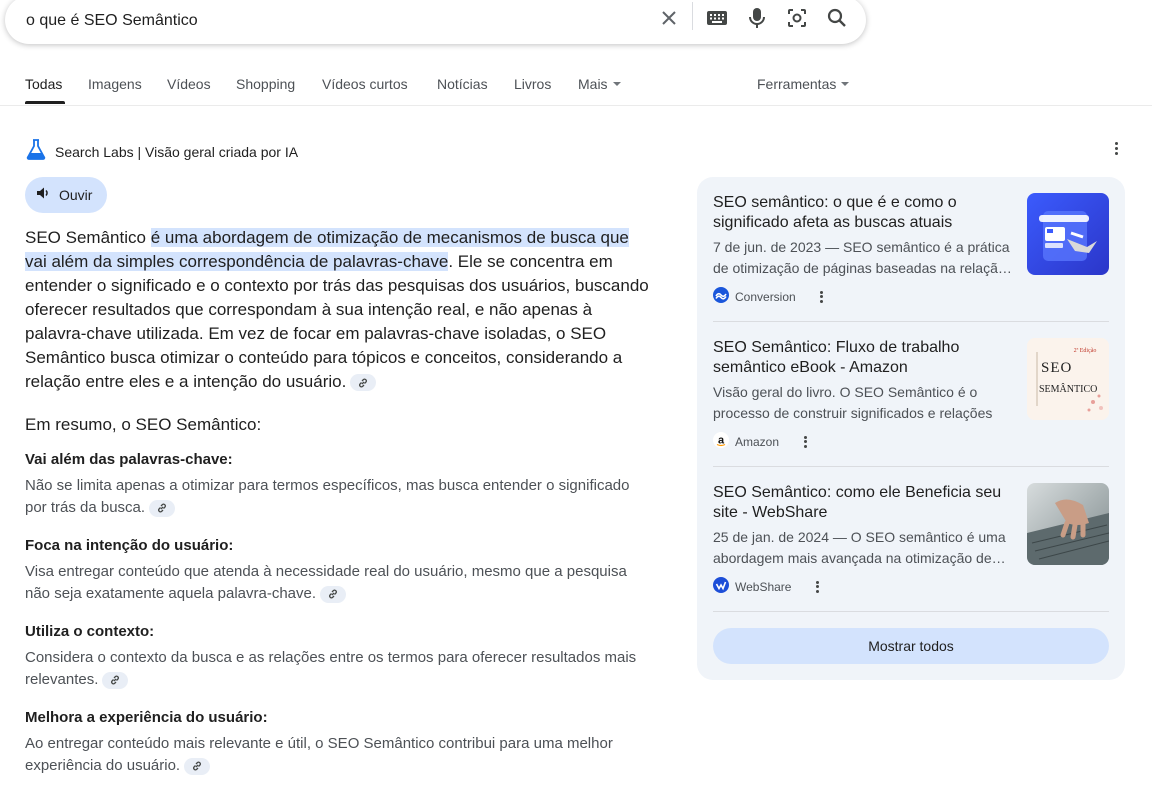  Describe the element at coordinates (85, 237) in the screenshot. I see `summary-lead: SEO Semântico` at that location.